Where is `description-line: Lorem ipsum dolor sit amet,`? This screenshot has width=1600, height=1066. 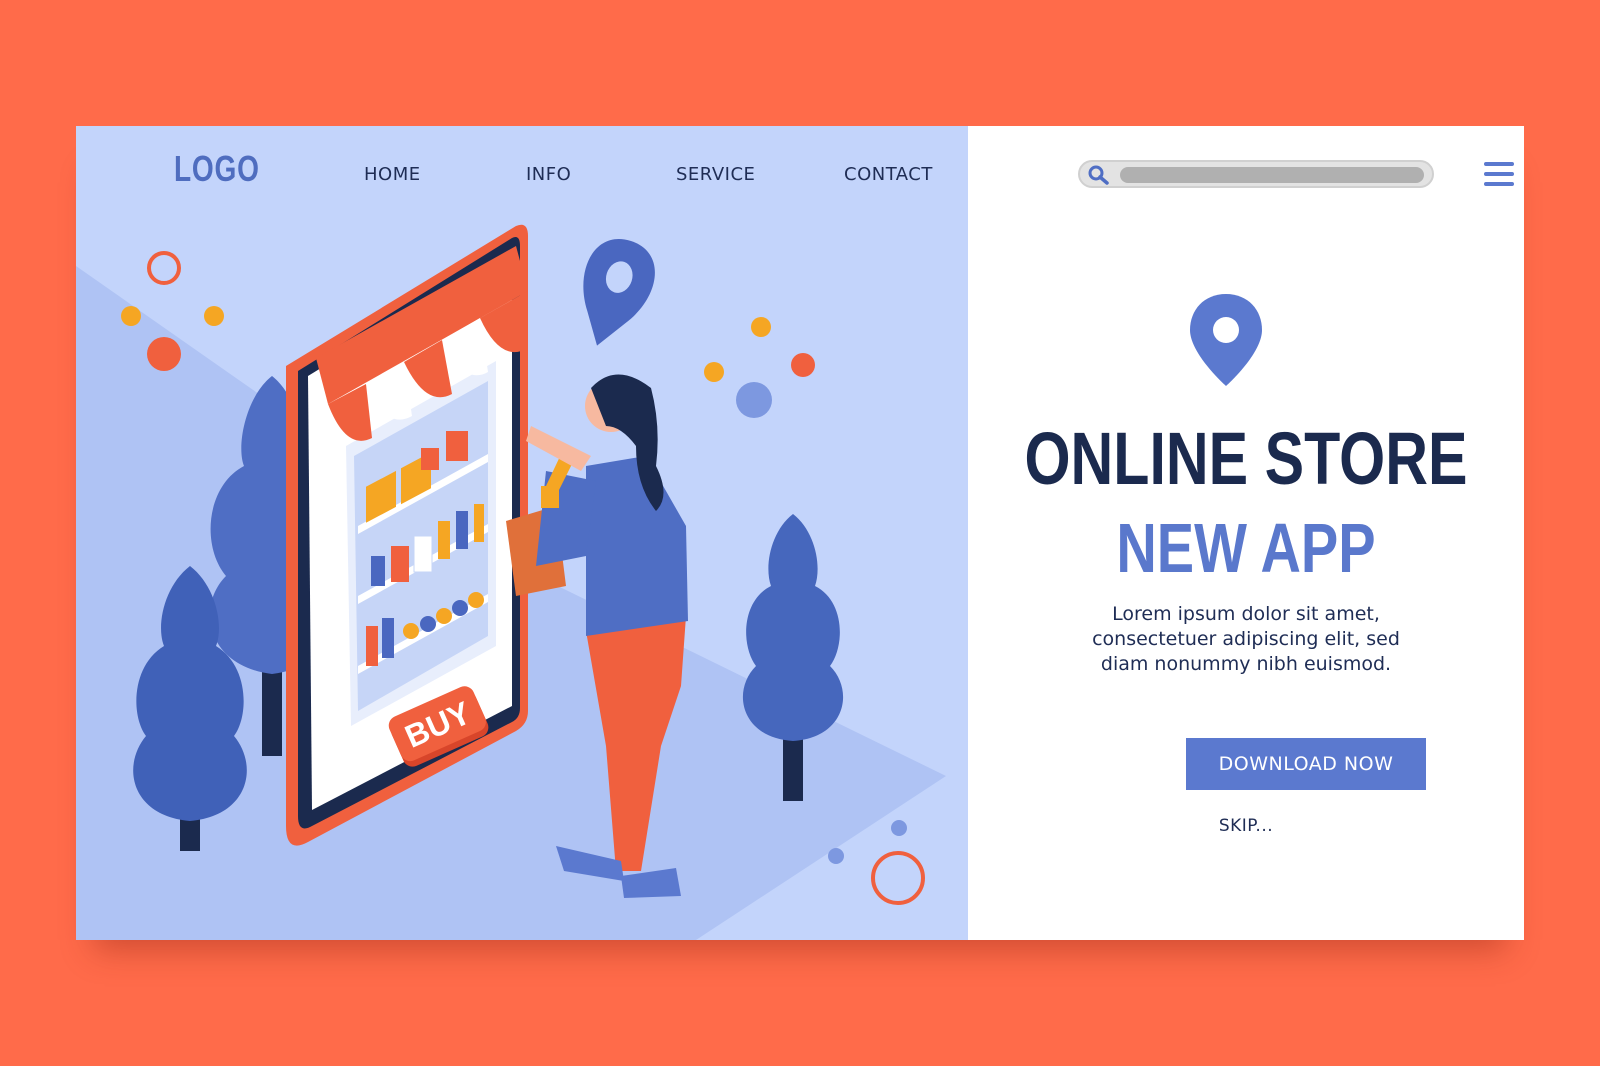
description-line: Lorem ipsum dolor sit amet, is located at coordinates (1246, 614).